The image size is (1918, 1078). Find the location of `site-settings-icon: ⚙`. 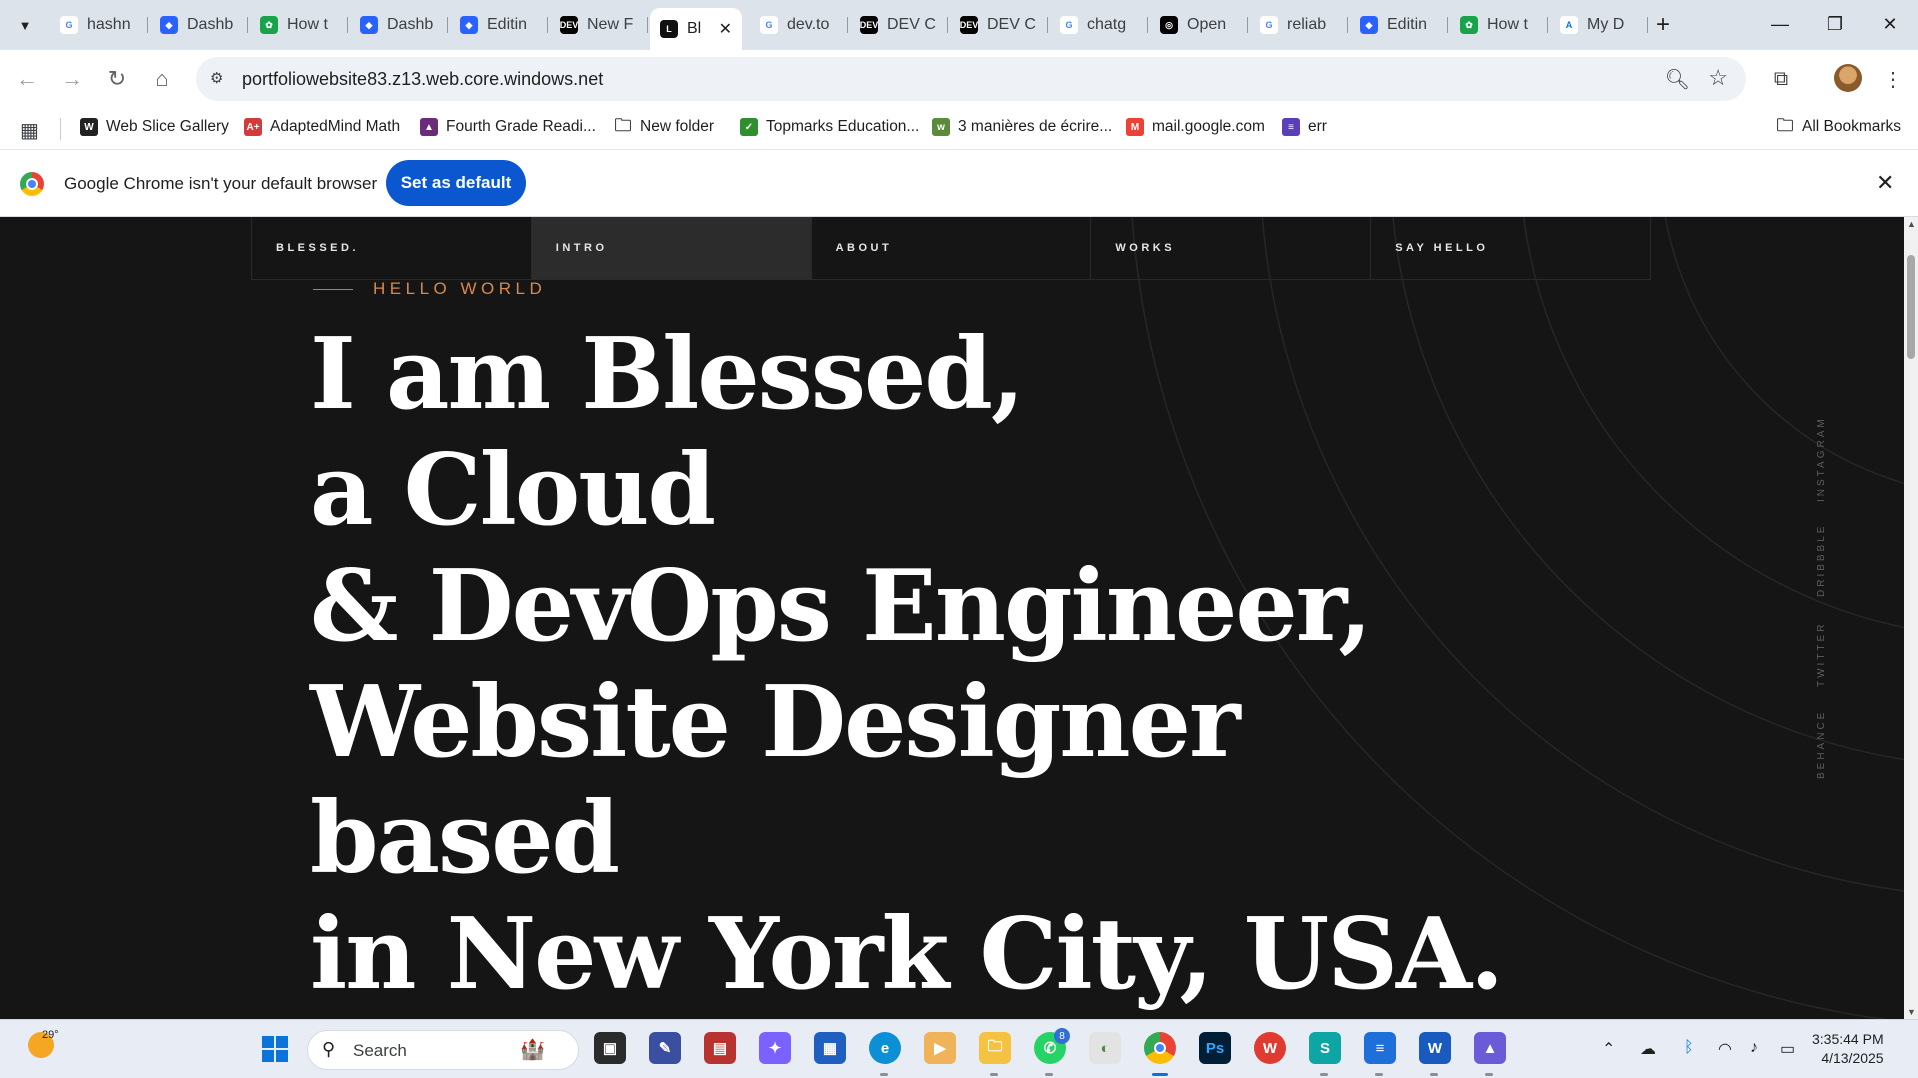

site-settings-icon: ⚙ is located at coordinates (220, 79).